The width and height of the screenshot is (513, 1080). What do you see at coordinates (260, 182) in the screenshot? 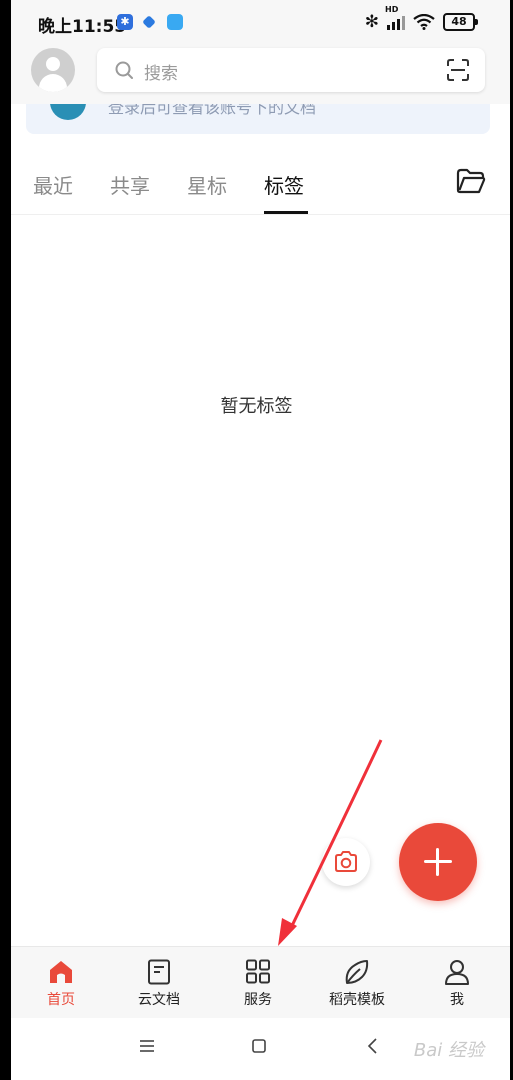
I see `tab-bar: 最近 共享 星标 标签` at bounding box center [260, 182].